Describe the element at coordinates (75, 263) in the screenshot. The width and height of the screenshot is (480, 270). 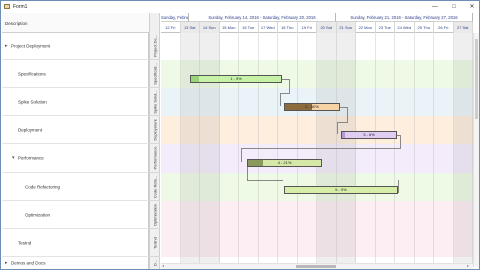
I see `task-row-demos-and-docs: ▸ Demos and Docs` at that location.